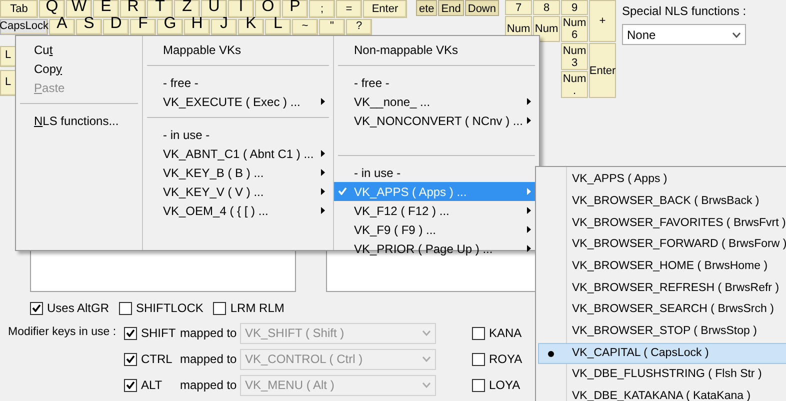  Describe the element at coordinates (662, 331) in the screenshot. I see `menu-item: VK_BROWSER_STOP ( BrwsStop )` at that location.